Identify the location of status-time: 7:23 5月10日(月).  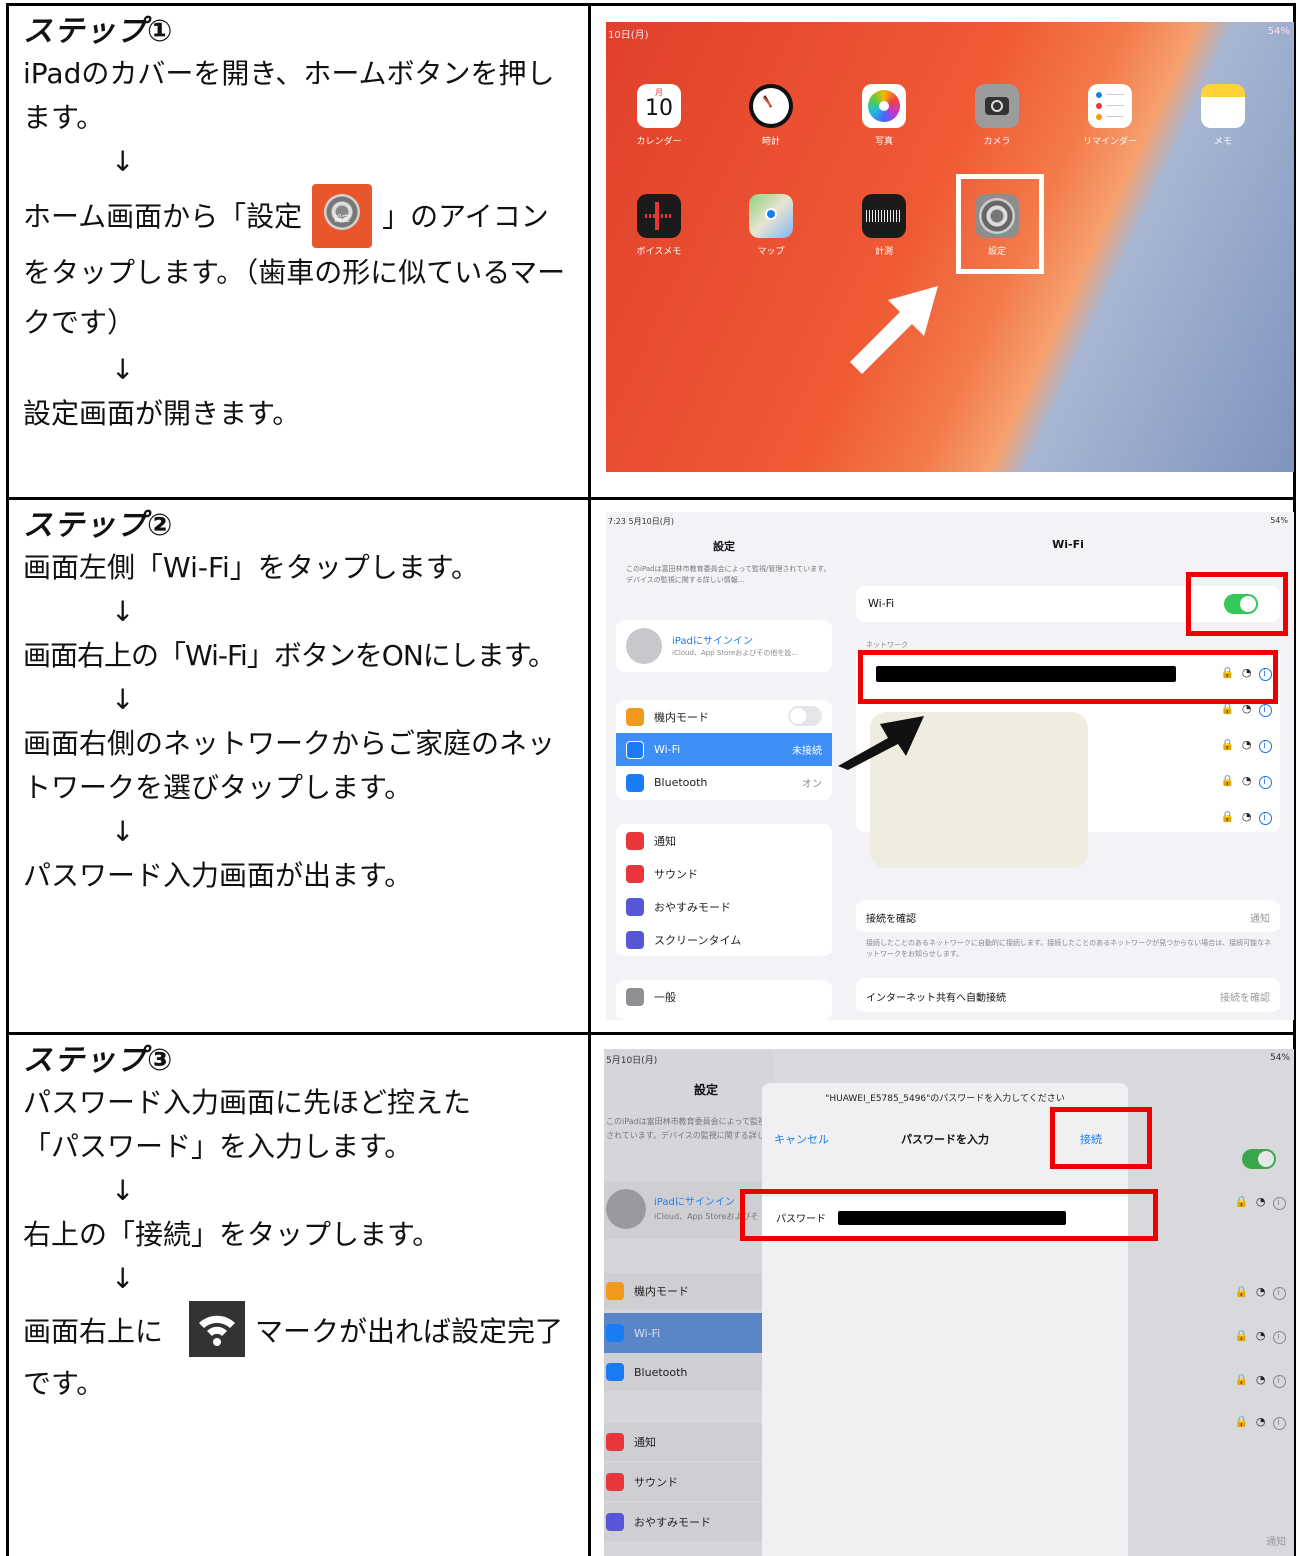
(641, 521).